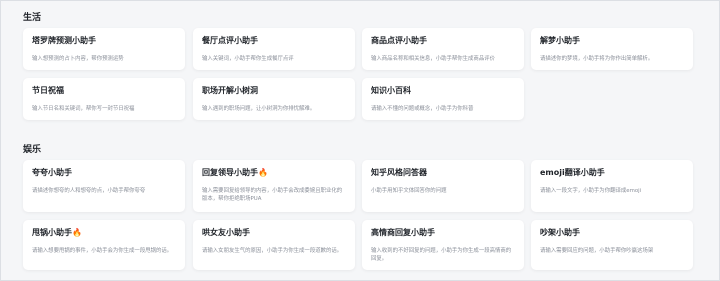 This screenshot has height=281, width=720. What do you see at coordinates (560, 40) in the screenshot?
I see `card-title: 解梦小助手` at bounding box center [560, 40].